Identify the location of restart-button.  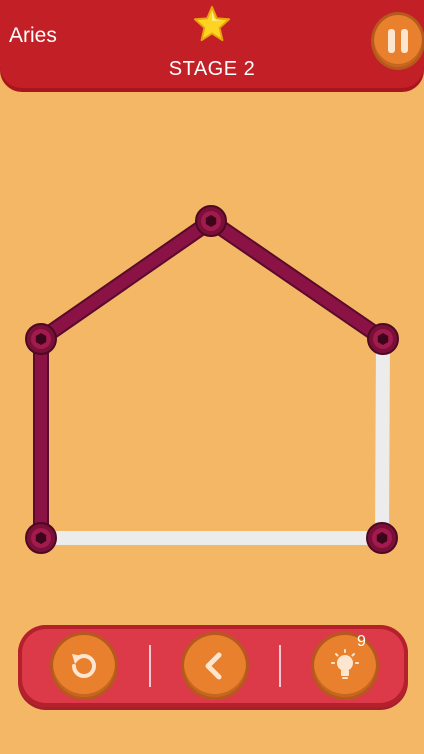
(84, 666).